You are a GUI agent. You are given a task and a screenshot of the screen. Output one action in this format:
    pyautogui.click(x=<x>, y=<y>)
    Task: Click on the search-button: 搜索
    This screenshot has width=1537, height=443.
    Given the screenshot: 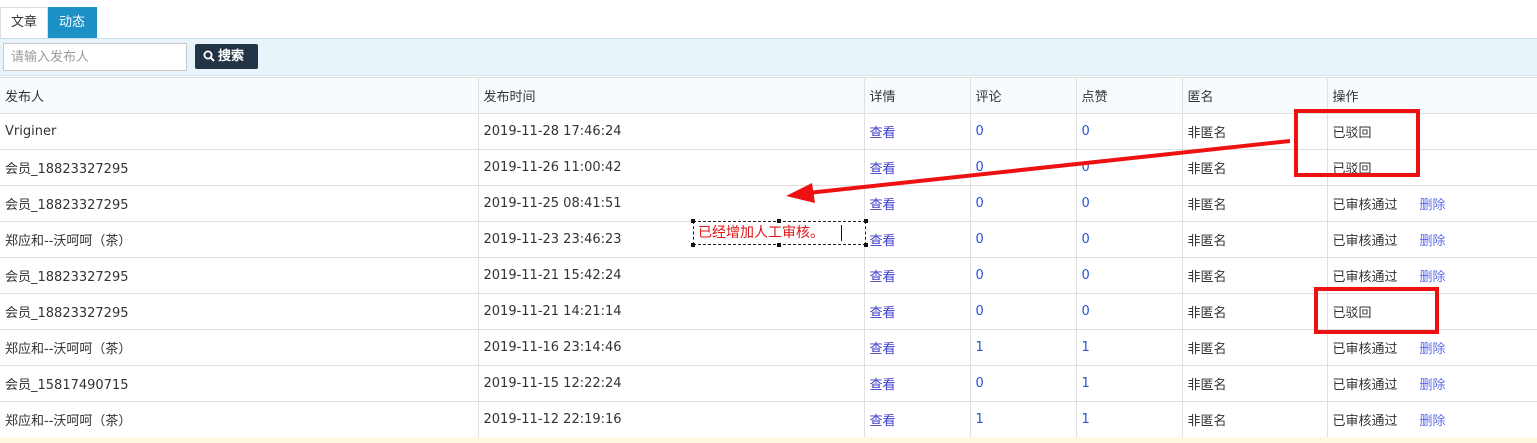 What is the action you would take?
    pyautogui.click(x=226, y=56)
    